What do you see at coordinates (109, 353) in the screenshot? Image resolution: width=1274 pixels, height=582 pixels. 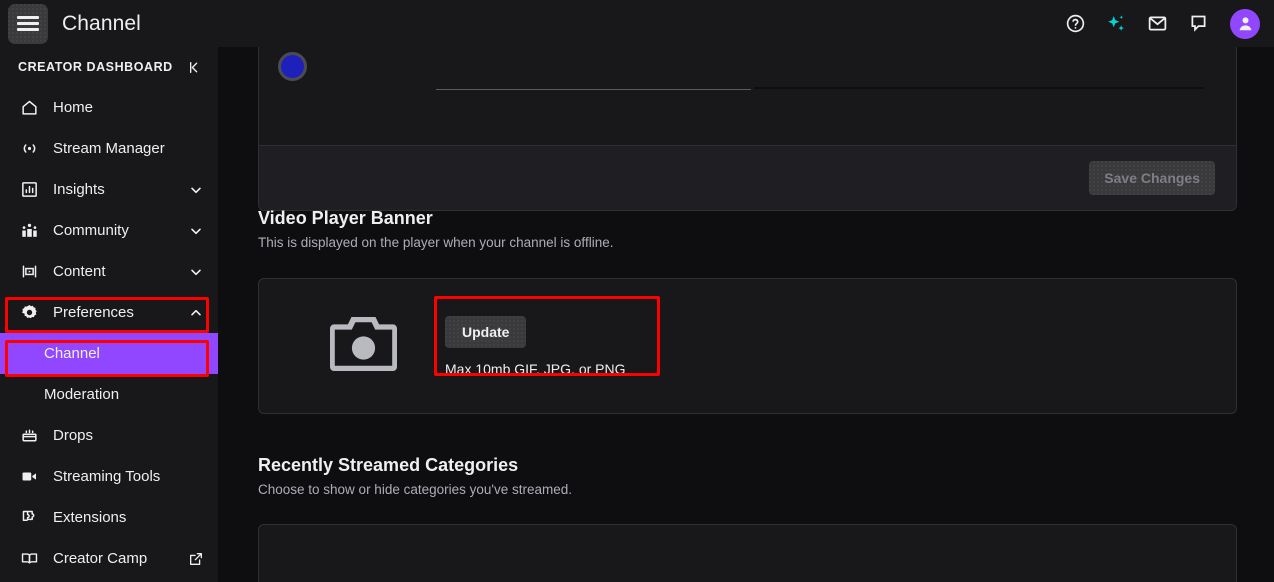 I see `sidebar-item-channel: Channel` at bounding box center [109, 353].